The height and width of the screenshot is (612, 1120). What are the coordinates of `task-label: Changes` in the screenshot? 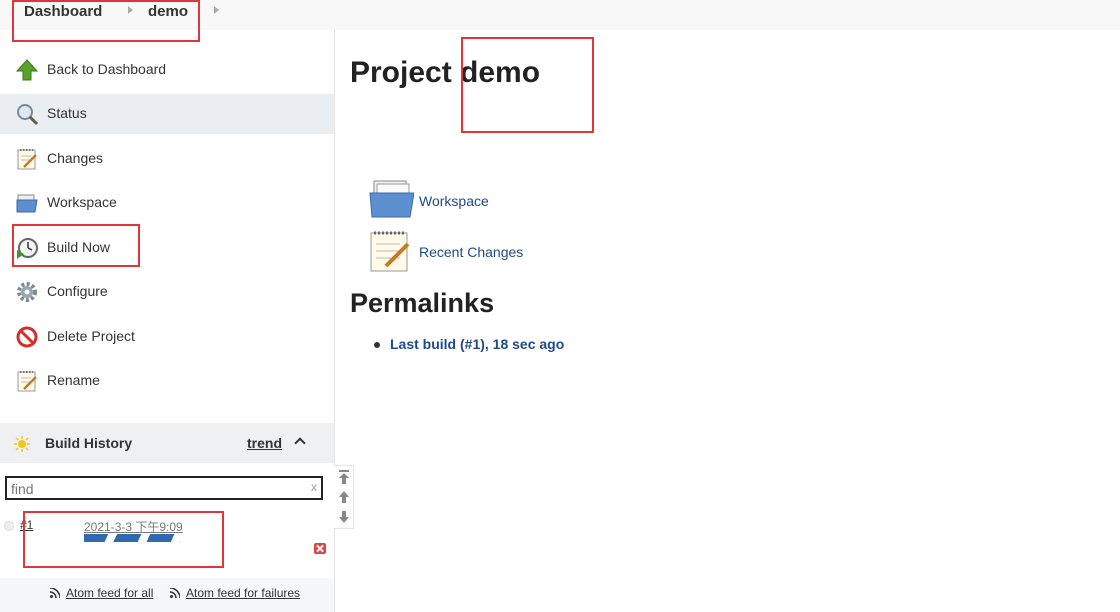 It's located at (75, 158).